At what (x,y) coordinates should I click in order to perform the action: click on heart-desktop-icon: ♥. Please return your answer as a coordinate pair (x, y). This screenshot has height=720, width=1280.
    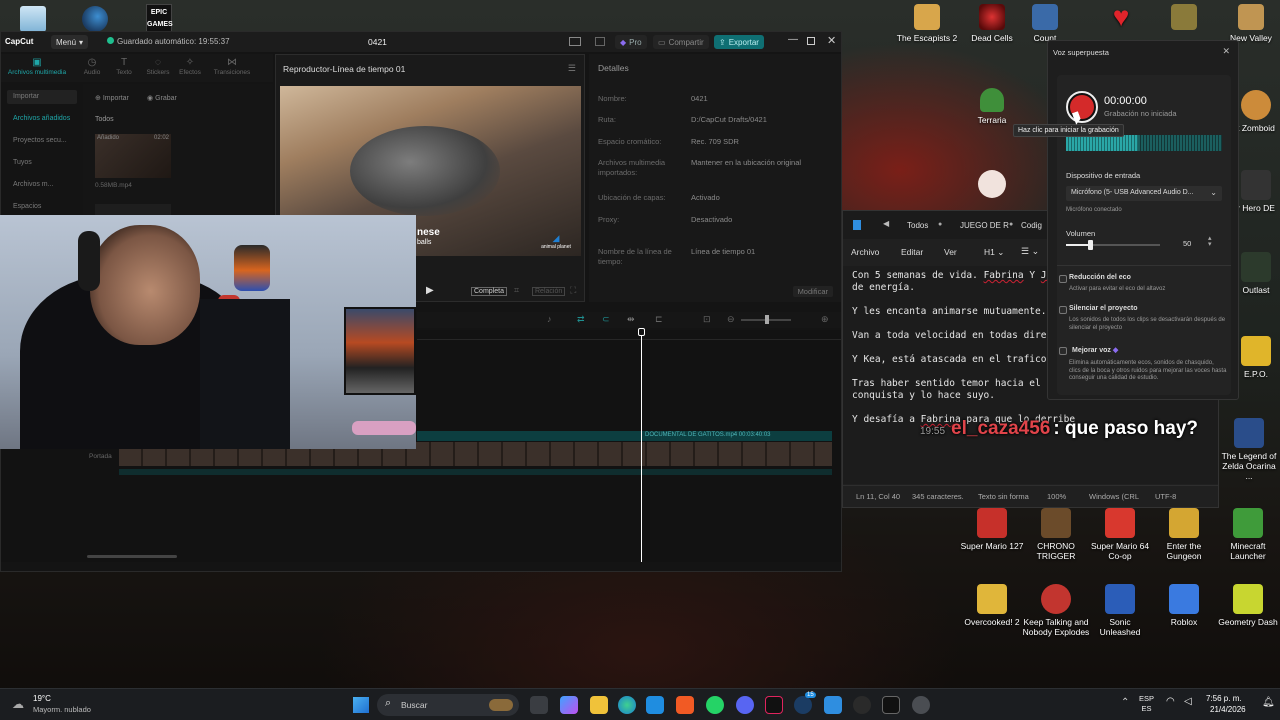
    Looking at the image, I should click on (1121, 18).